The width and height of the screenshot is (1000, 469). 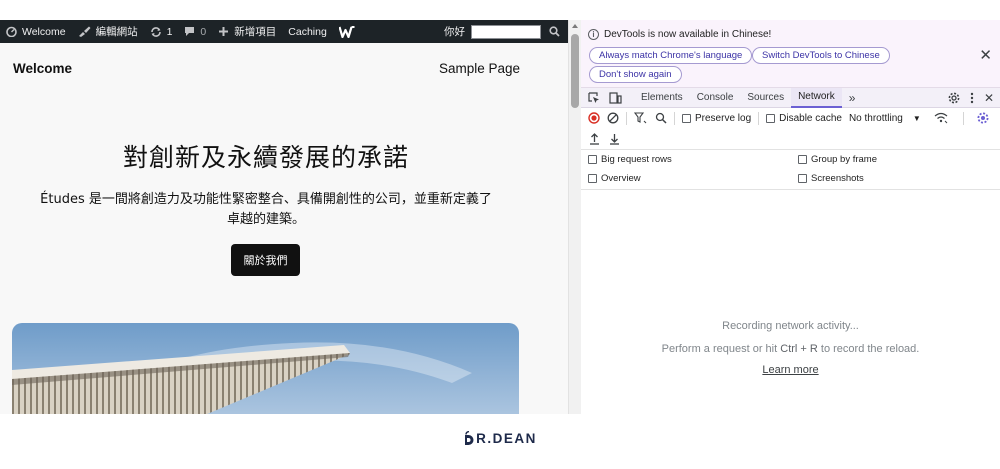 What do you see at coordinates (621, 178) in the screenshot?
I see `overview-label: Overview` at bounding box center [621, 178].